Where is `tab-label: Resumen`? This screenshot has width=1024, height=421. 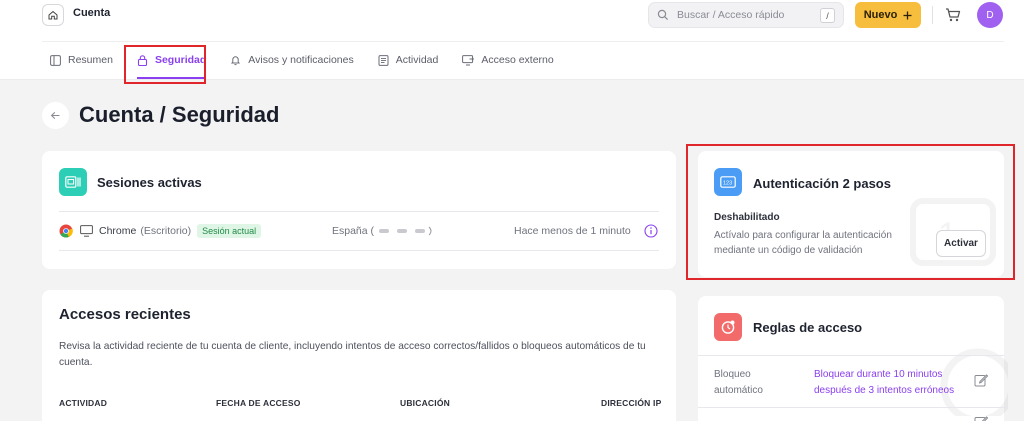
tab-label: Resumen is located at coordinates (90, 60).